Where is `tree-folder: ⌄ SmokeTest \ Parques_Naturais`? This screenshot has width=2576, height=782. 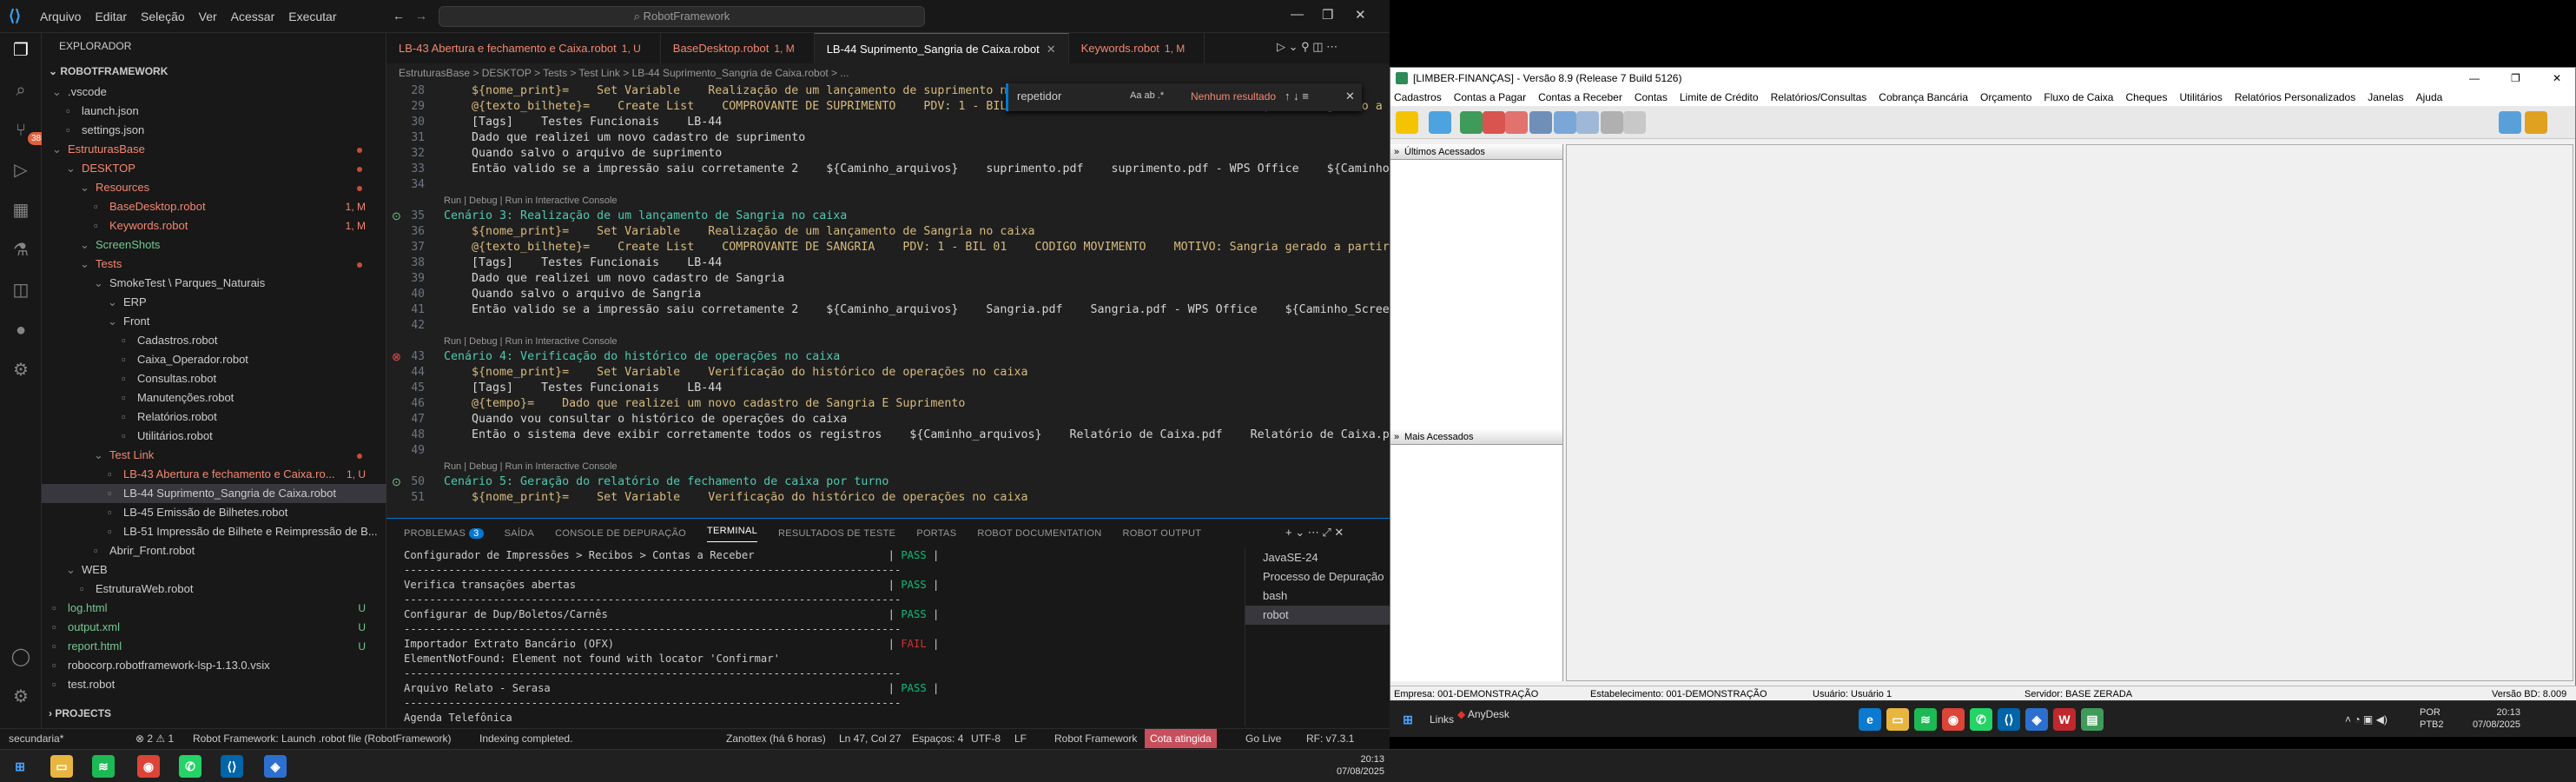
tree-folder: ⌄ SmokeTest \ Parques_Naturais is located at coordinates (214, 283).